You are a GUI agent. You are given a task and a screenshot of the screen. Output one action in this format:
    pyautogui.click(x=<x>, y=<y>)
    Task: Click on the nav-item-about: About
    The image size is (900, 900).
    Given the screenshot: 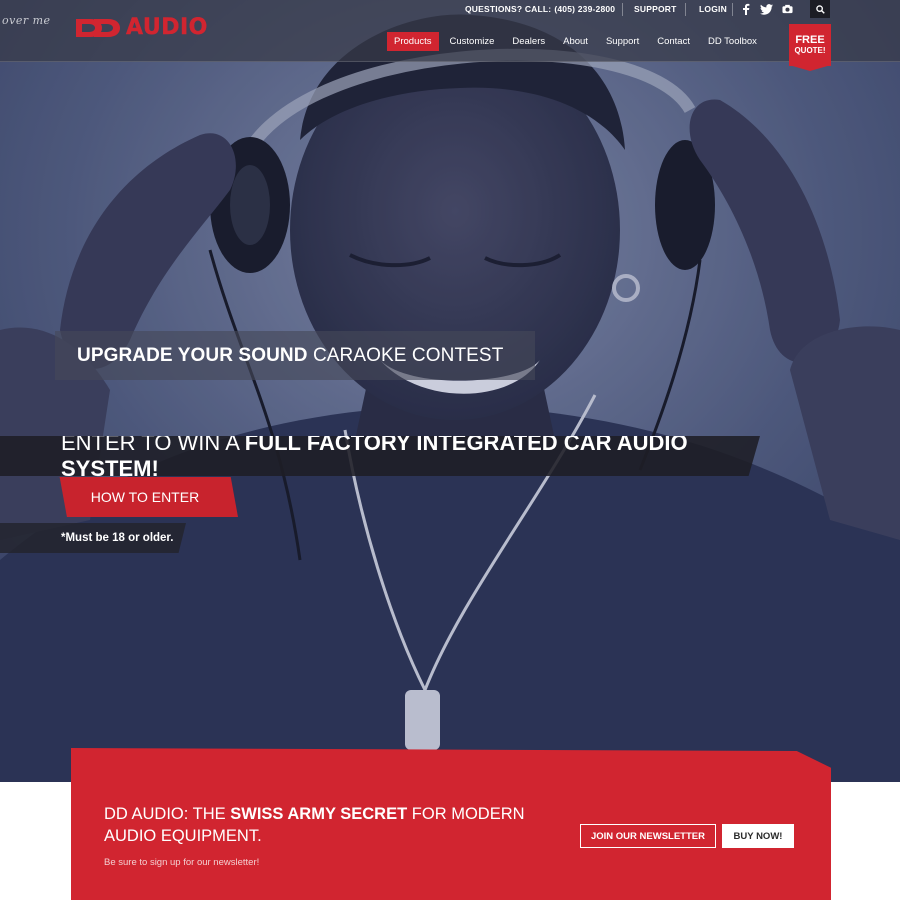 What is the action you would take?
    pyautogui.click(x=575, y=41)
    